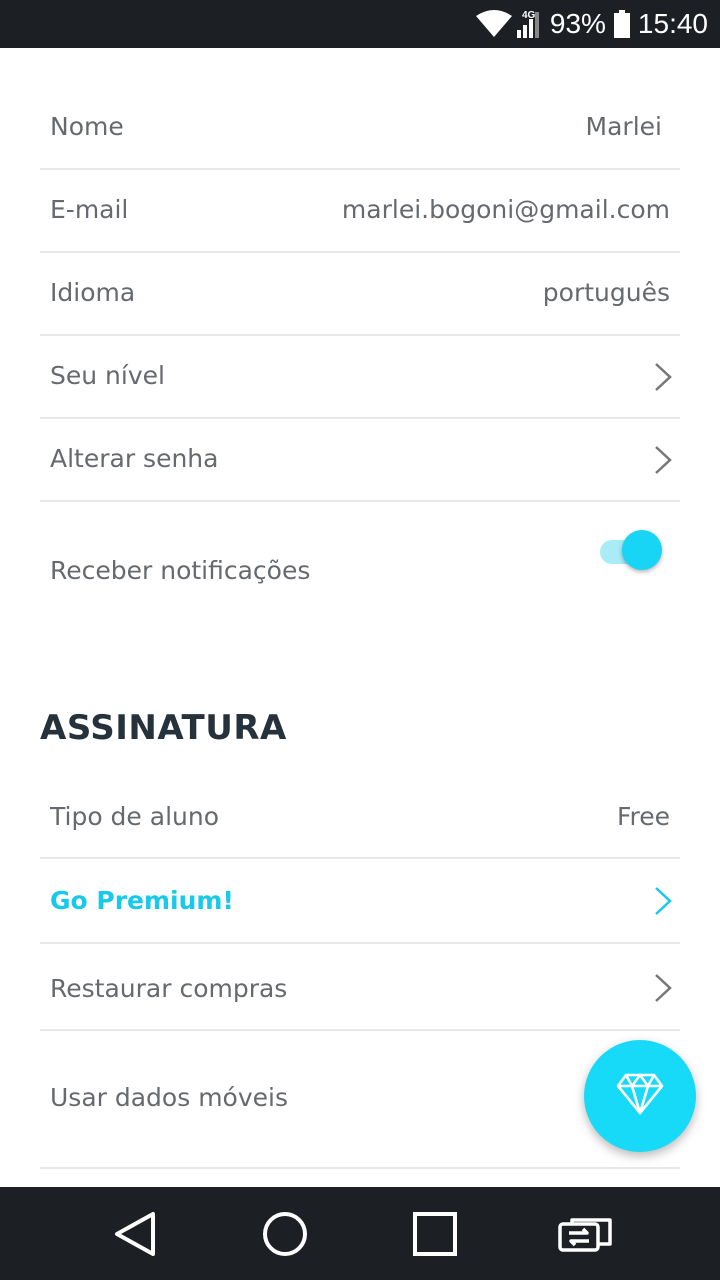 The height and width of the screenshot is (1280, 720). Describe the element at coordinates (360, 294) in the screenshot. I see `language-row: Idioma português` at that location.